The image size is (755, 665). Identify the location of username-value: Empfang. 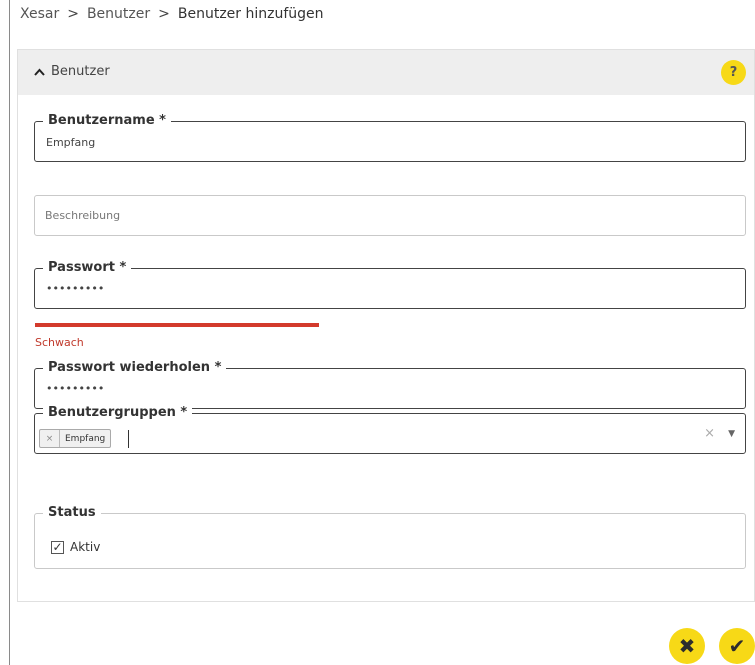
(70, 142).